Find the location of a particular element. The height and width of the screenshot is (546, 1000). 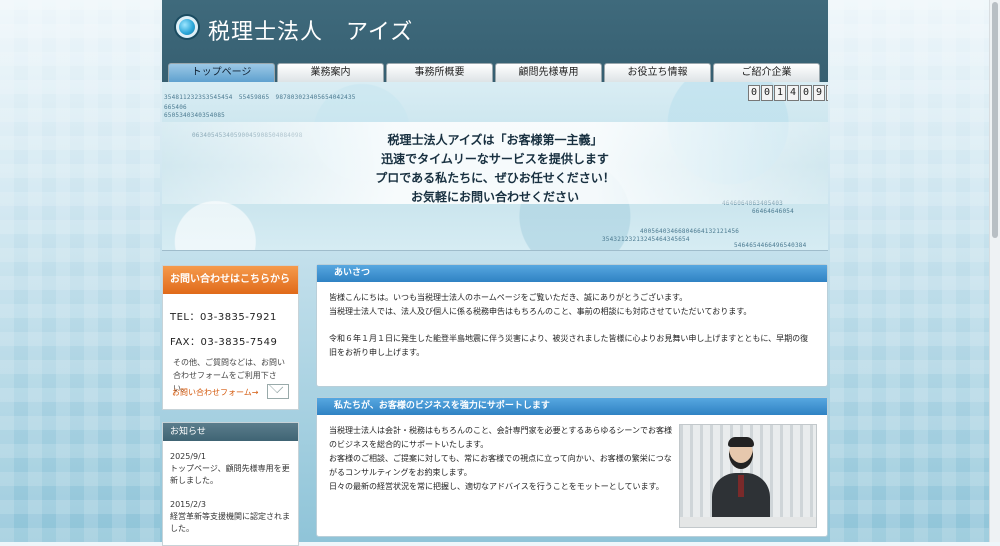

contact-tel: TEL：03-3835-7921 is located at coordinates (223, 317).